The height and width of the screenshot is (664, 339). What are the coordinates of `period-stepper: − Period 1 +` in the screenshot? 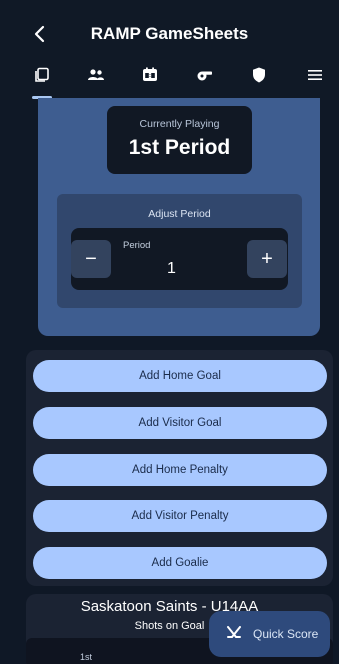 It's located at (179, 259).